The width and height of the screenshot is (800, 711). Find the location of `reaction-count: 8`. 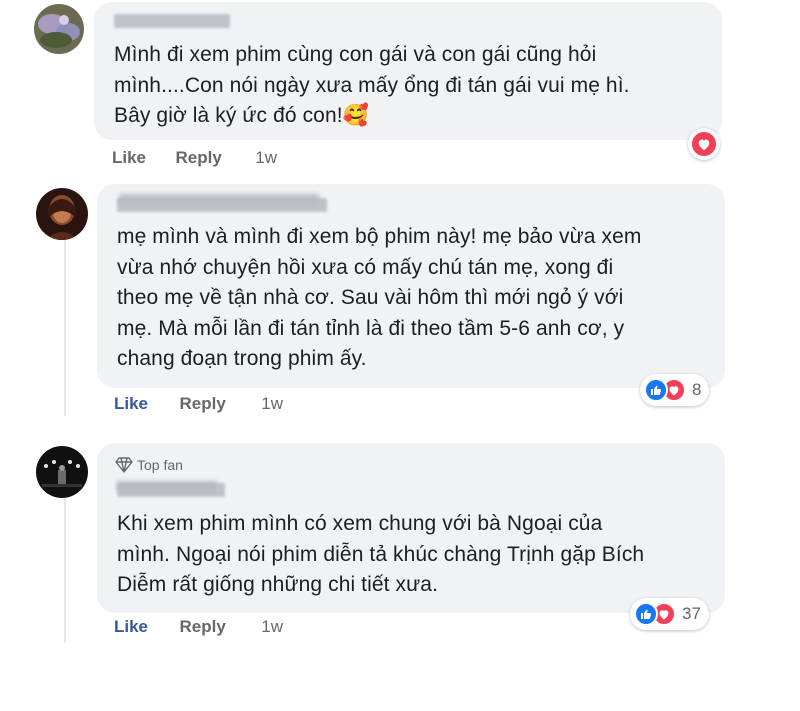

reaction-count: 8 is located at coordinates (697, 389).